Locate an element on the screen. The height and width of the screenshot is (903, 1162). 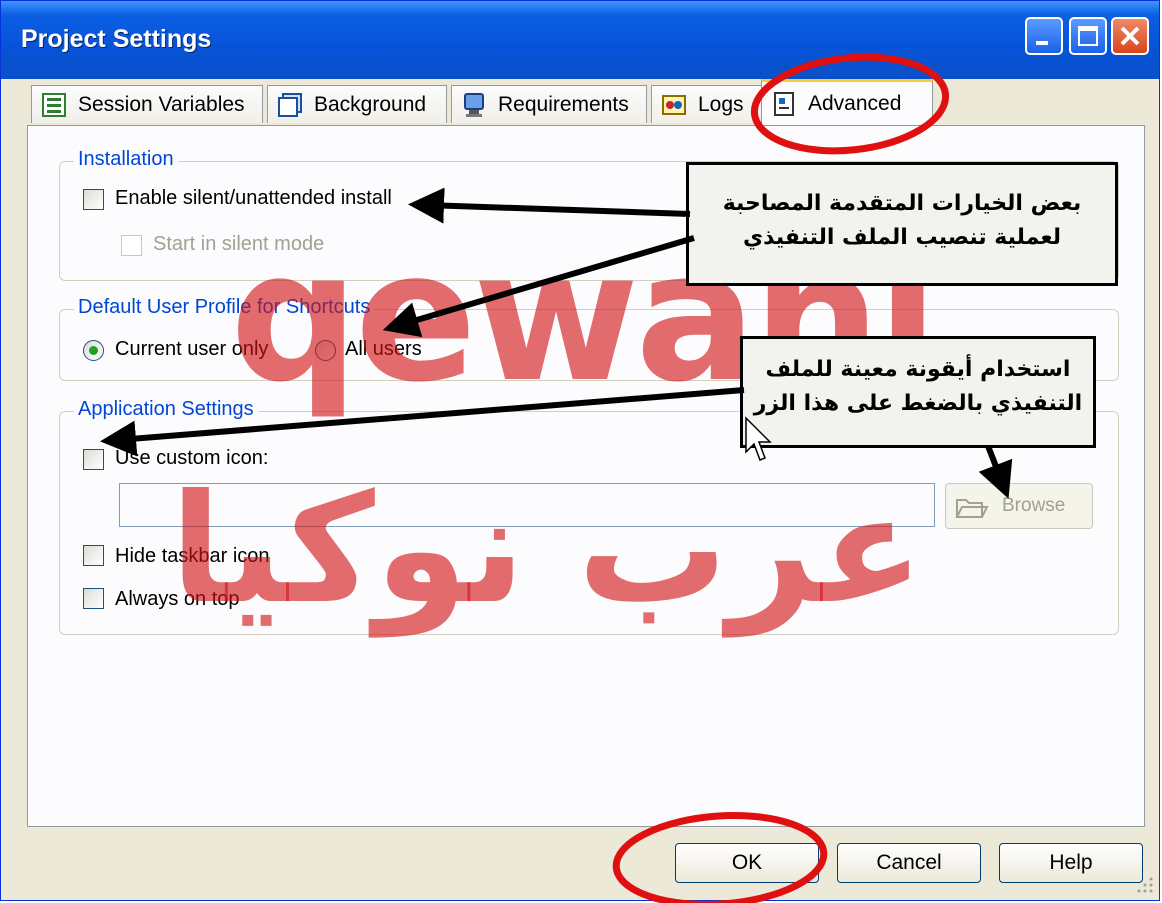
maximize-button is located at coordinates (1088, 36).